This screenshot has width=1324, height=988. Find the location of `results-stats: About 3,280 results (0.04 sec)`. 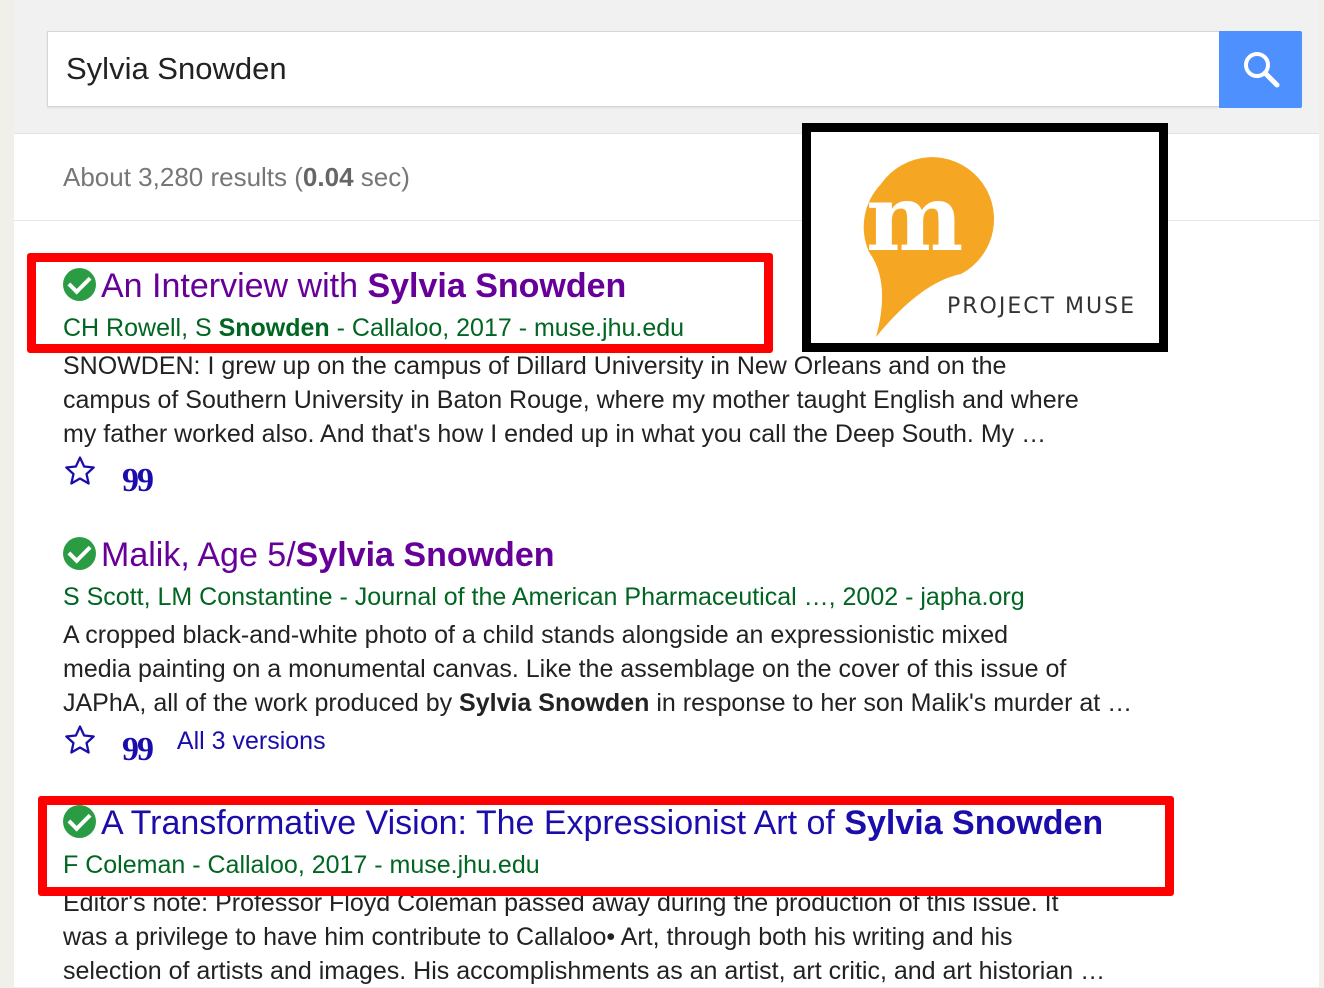

results-stats: About 3,280 results (0.04 sec) is located at coordinates (236, 177).